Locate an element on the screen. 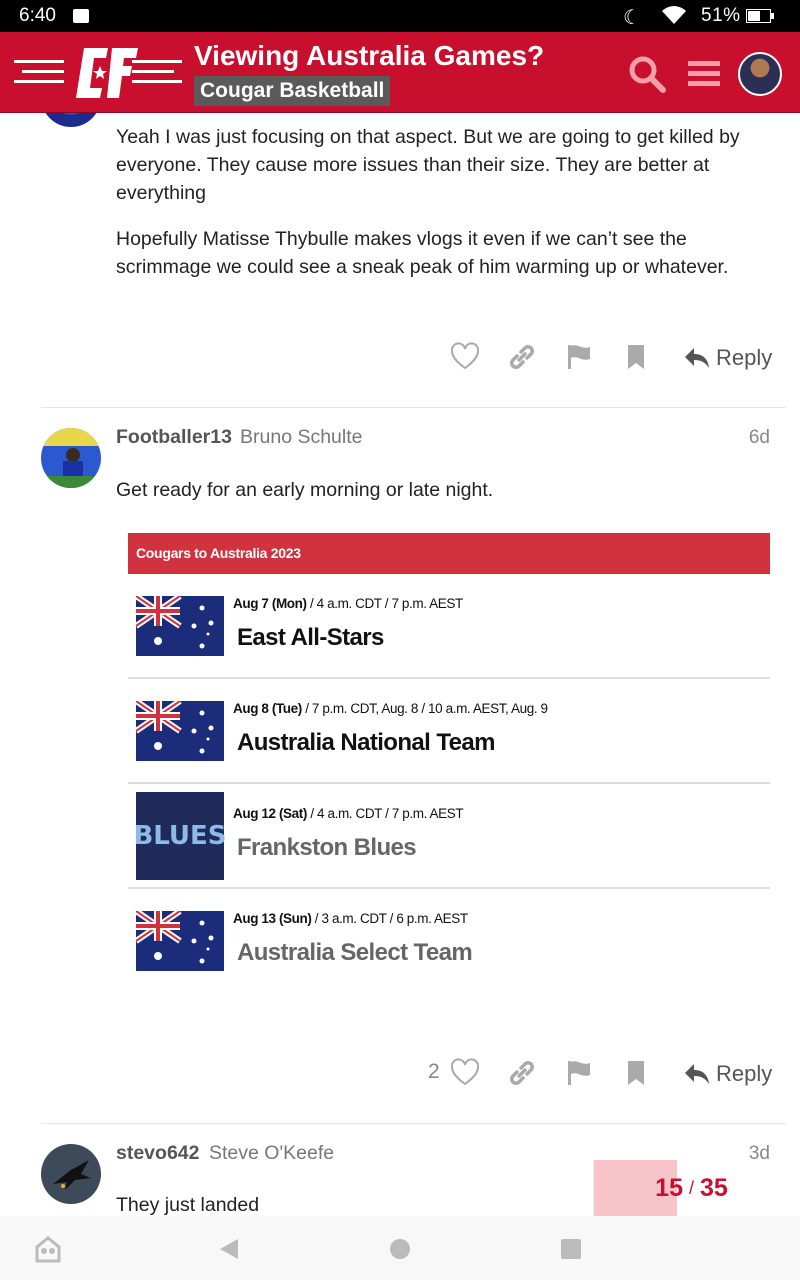  game-opponent: East All-Stars is located at coordinates (310, 637).